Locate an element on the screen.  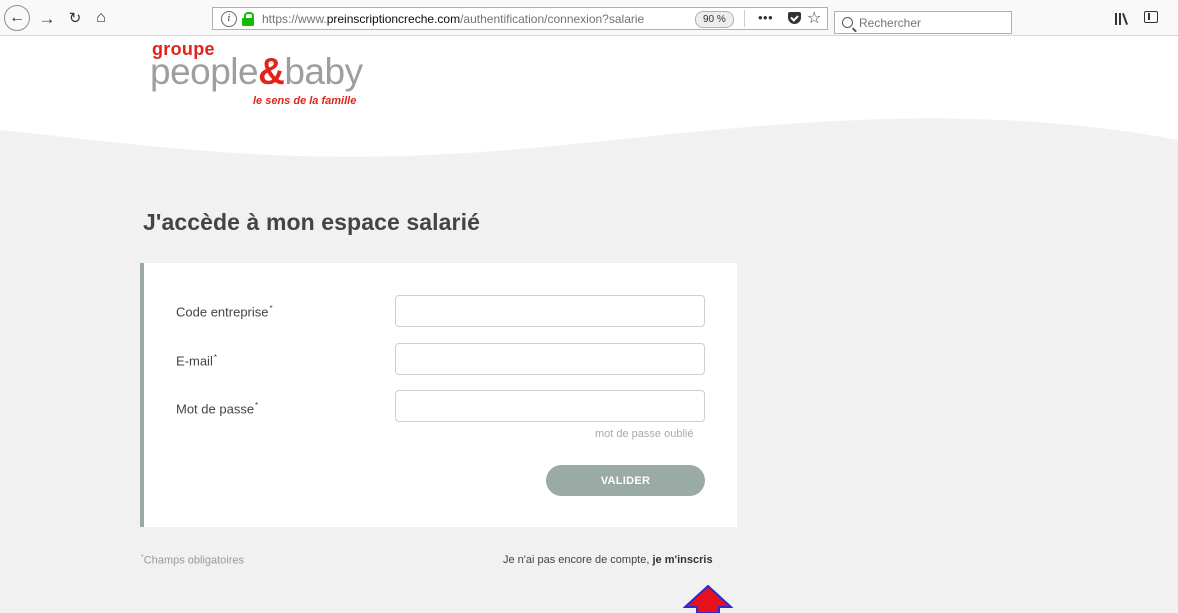
forgot-password-link: mot de passe oublié is located at coordinates (644, 434).